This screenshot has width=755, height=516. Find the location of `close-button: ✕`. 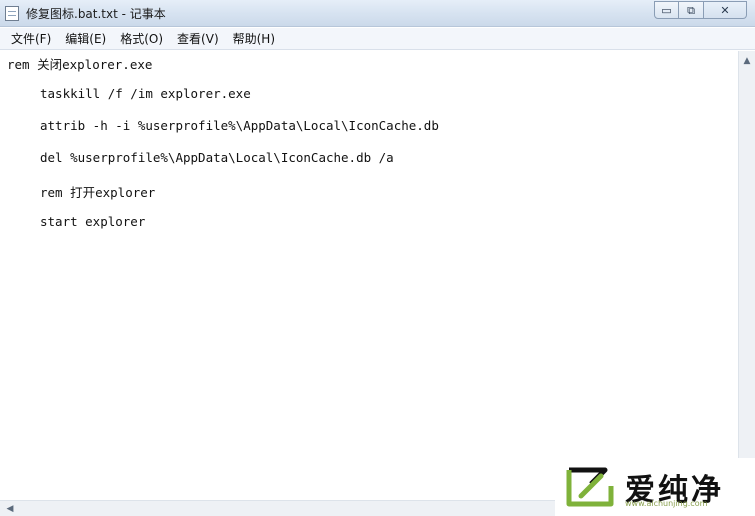

close-button: ✕ is located at coordinates (725, 10).